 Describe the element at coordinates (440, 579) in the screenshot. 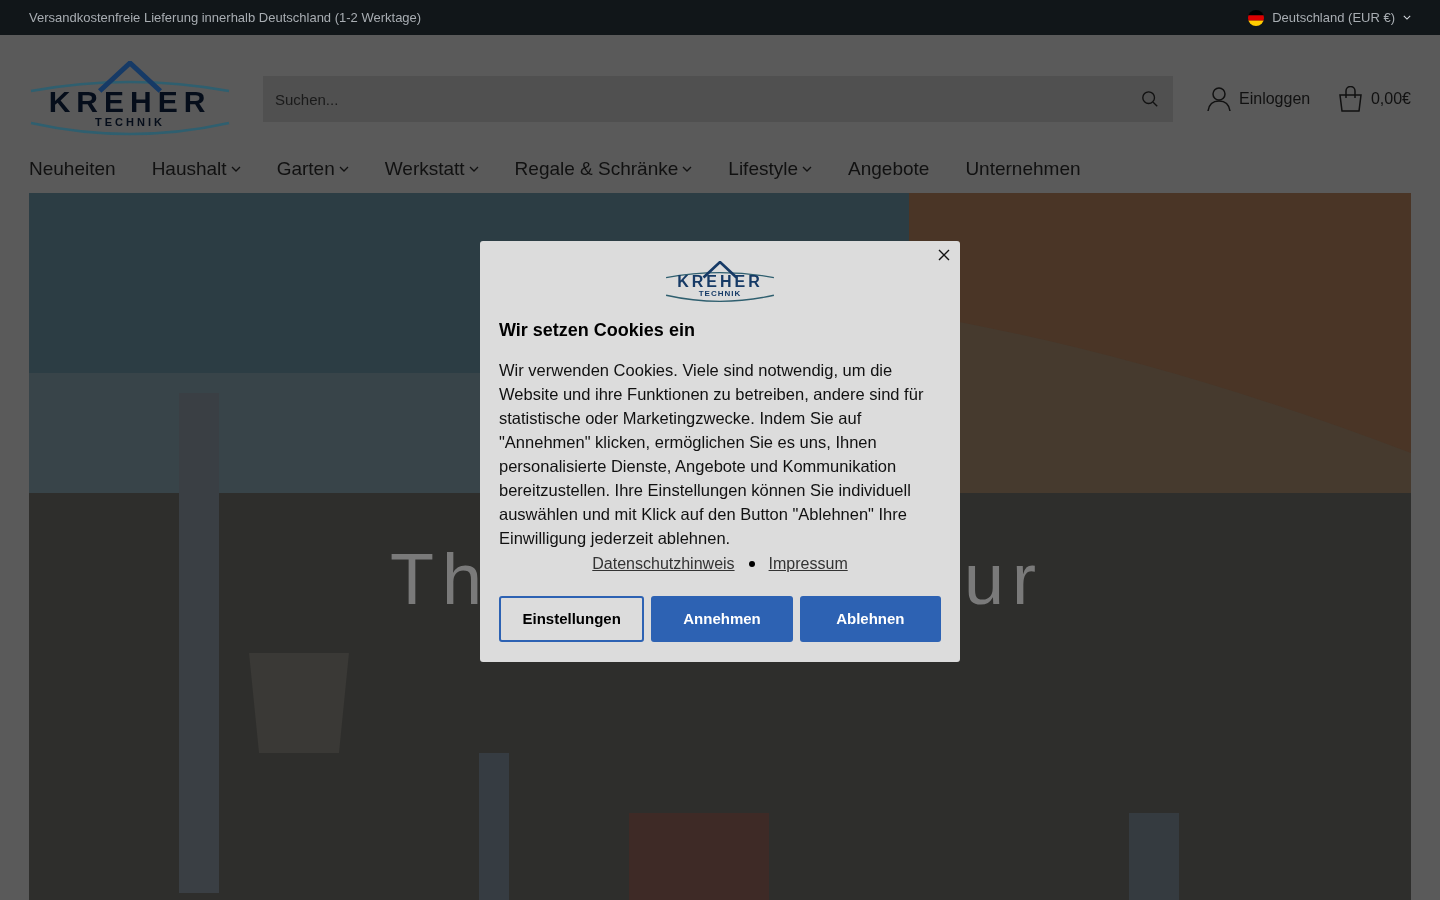

I see `hero-heading: Th` at that location.